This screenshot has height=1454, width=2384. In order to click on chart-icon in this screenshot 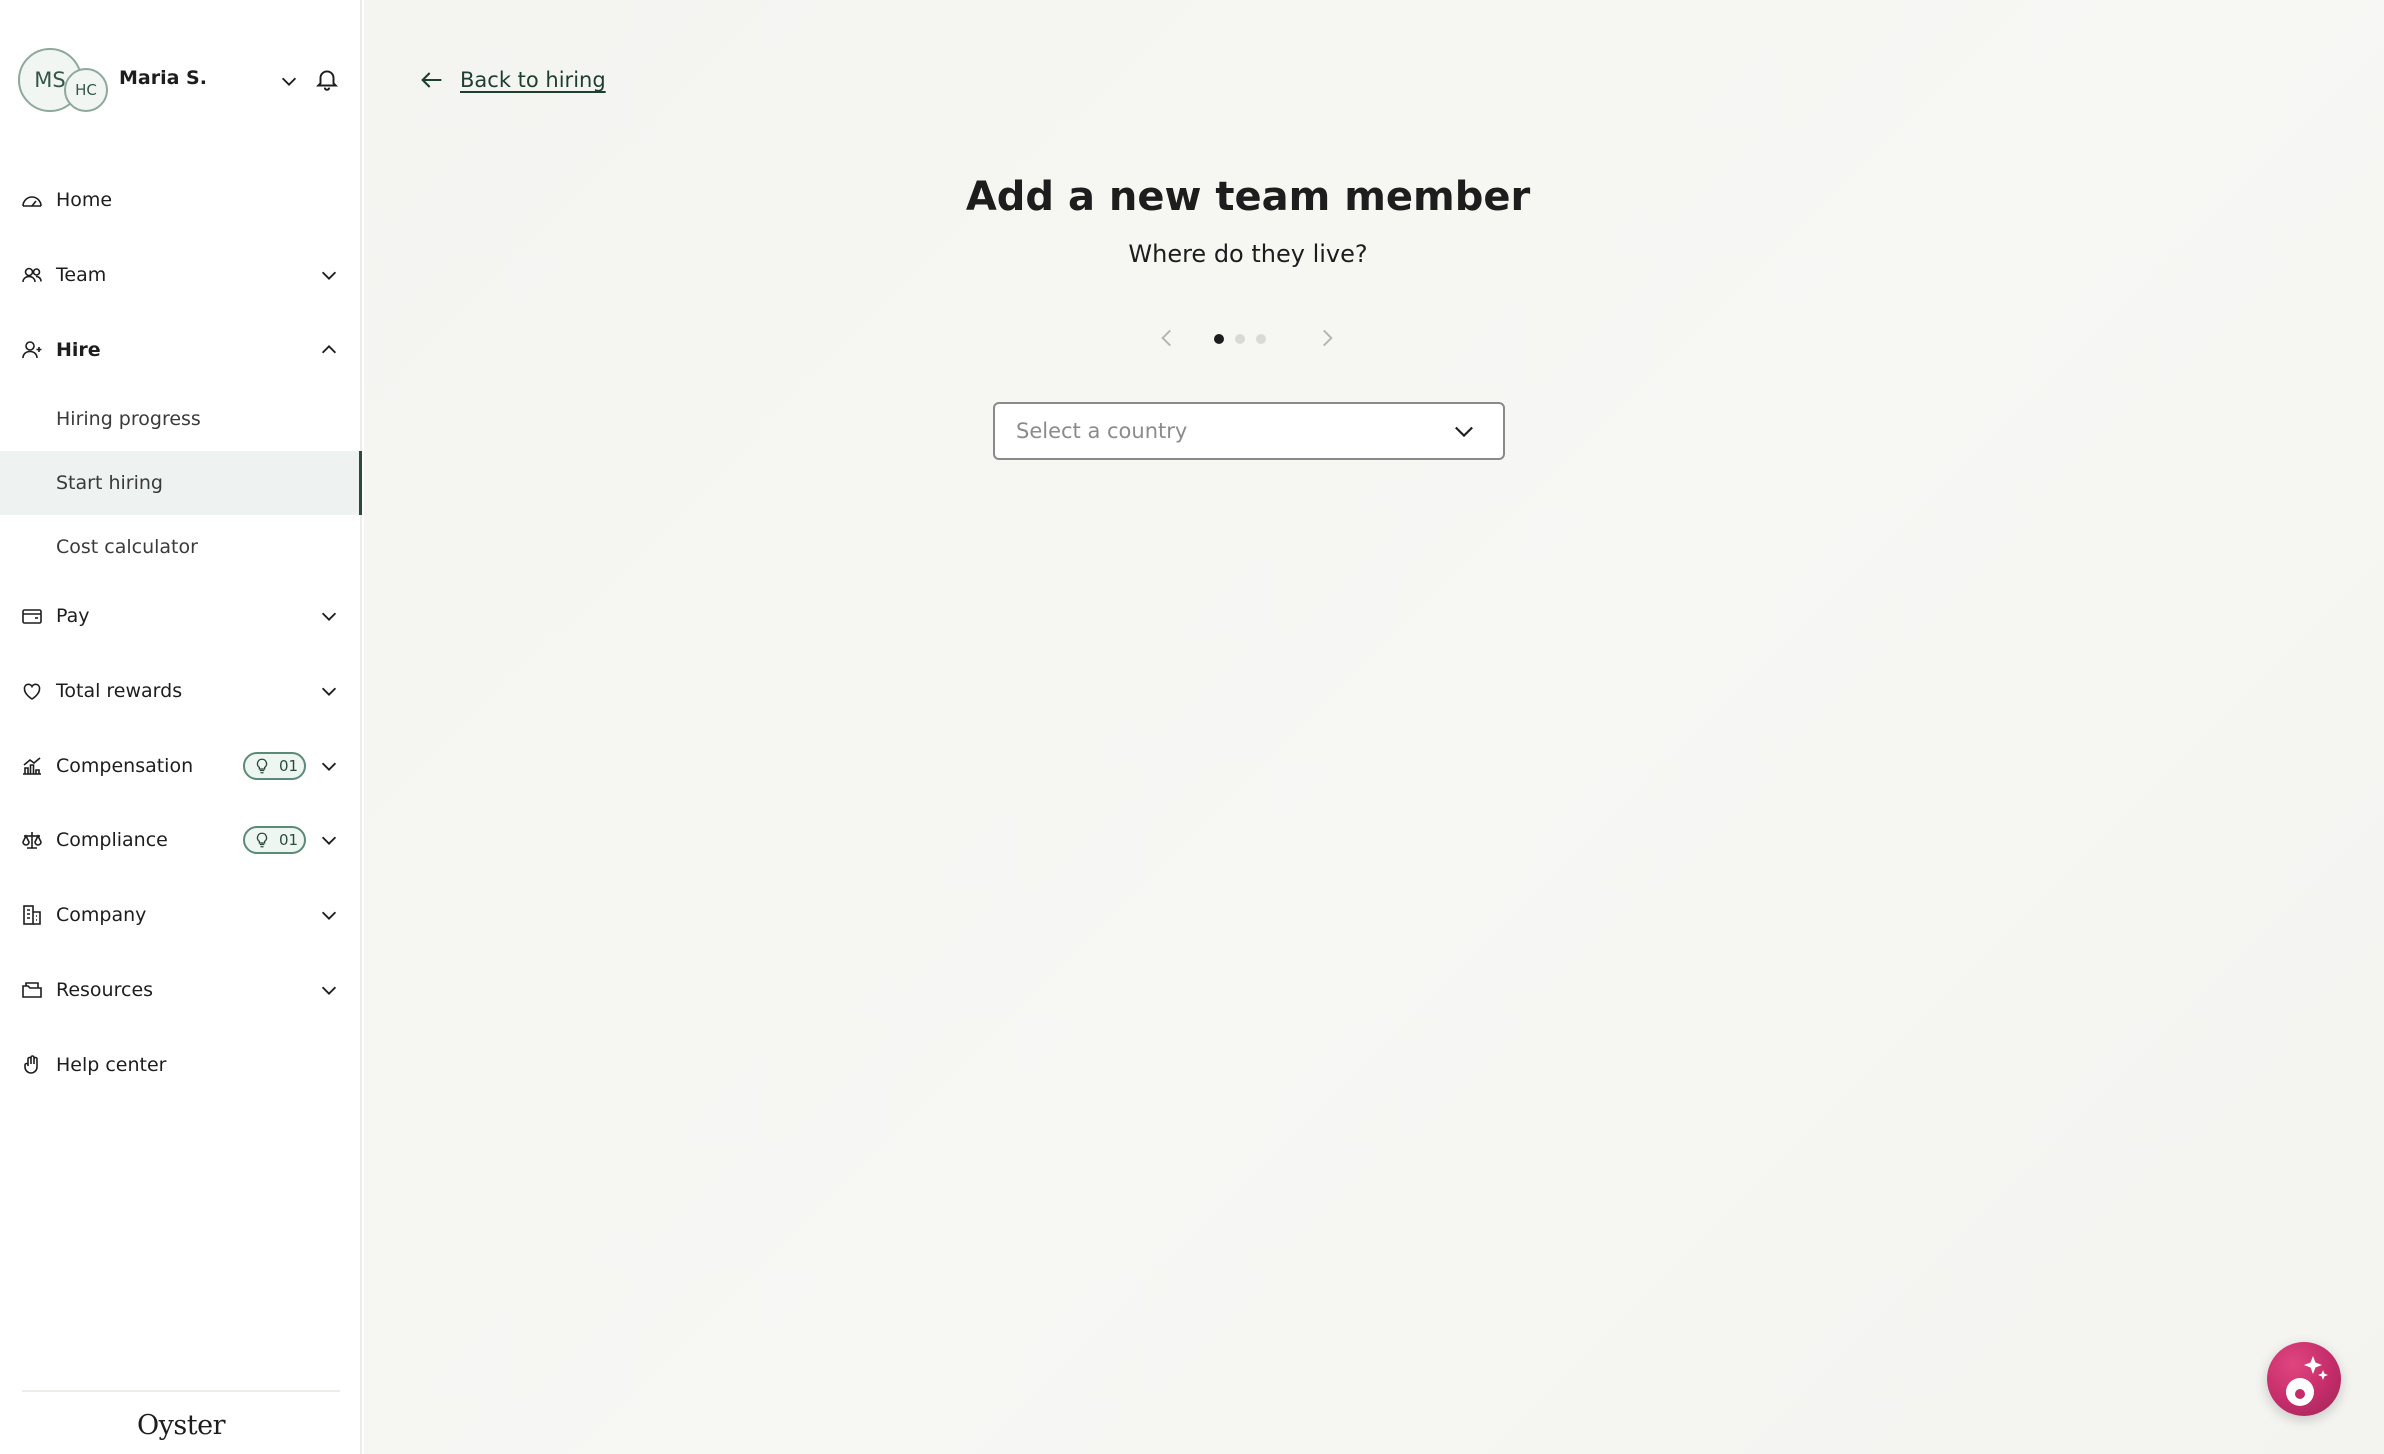, I will do `click(32, 766)`.